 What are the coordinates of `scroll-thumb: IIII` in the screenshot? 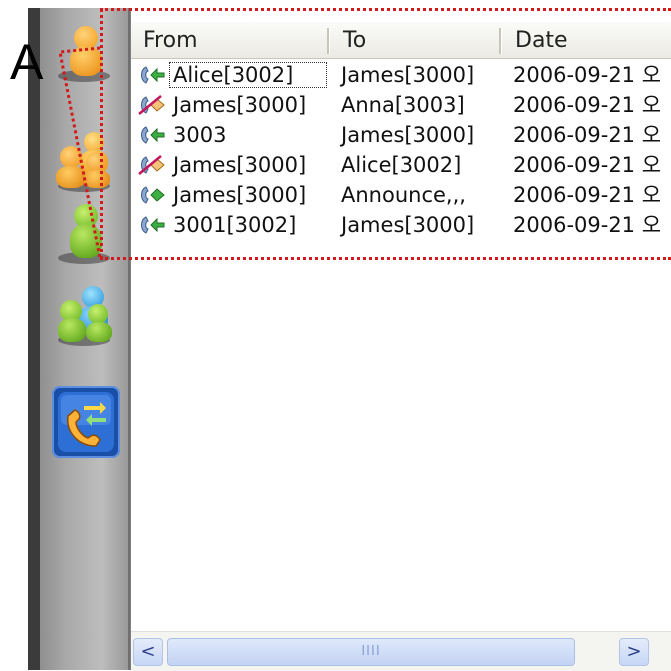 It's located at (371, 652).